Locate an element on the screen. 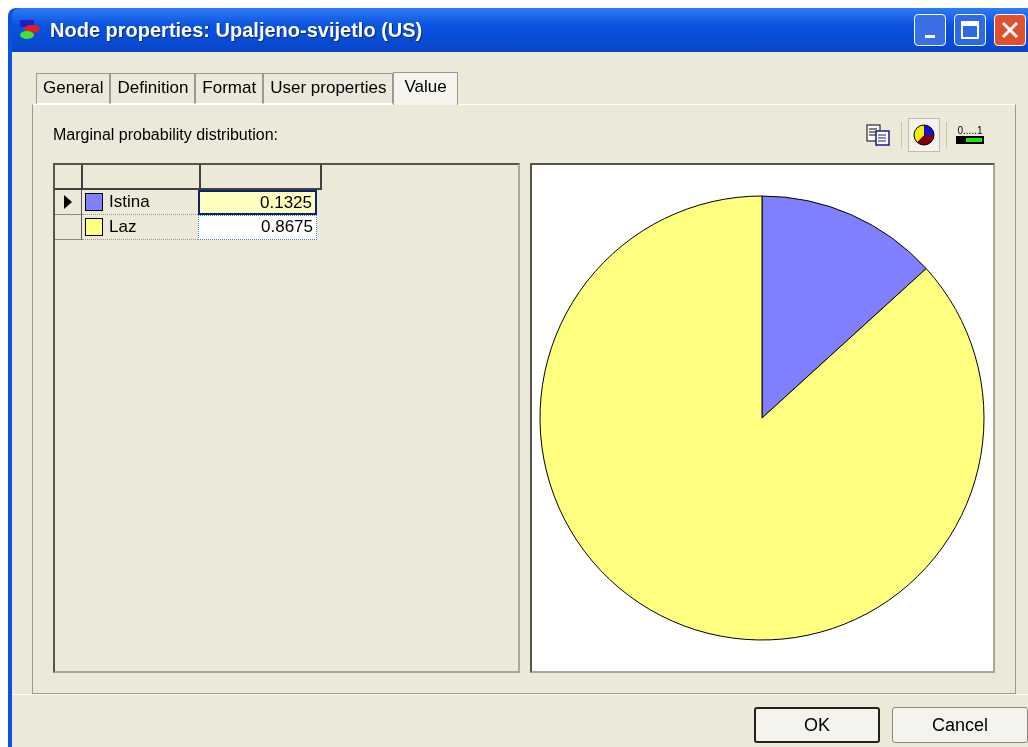 This screenshot has height=747, width=1028. current-row-icon is located at coordinates (68, 202).